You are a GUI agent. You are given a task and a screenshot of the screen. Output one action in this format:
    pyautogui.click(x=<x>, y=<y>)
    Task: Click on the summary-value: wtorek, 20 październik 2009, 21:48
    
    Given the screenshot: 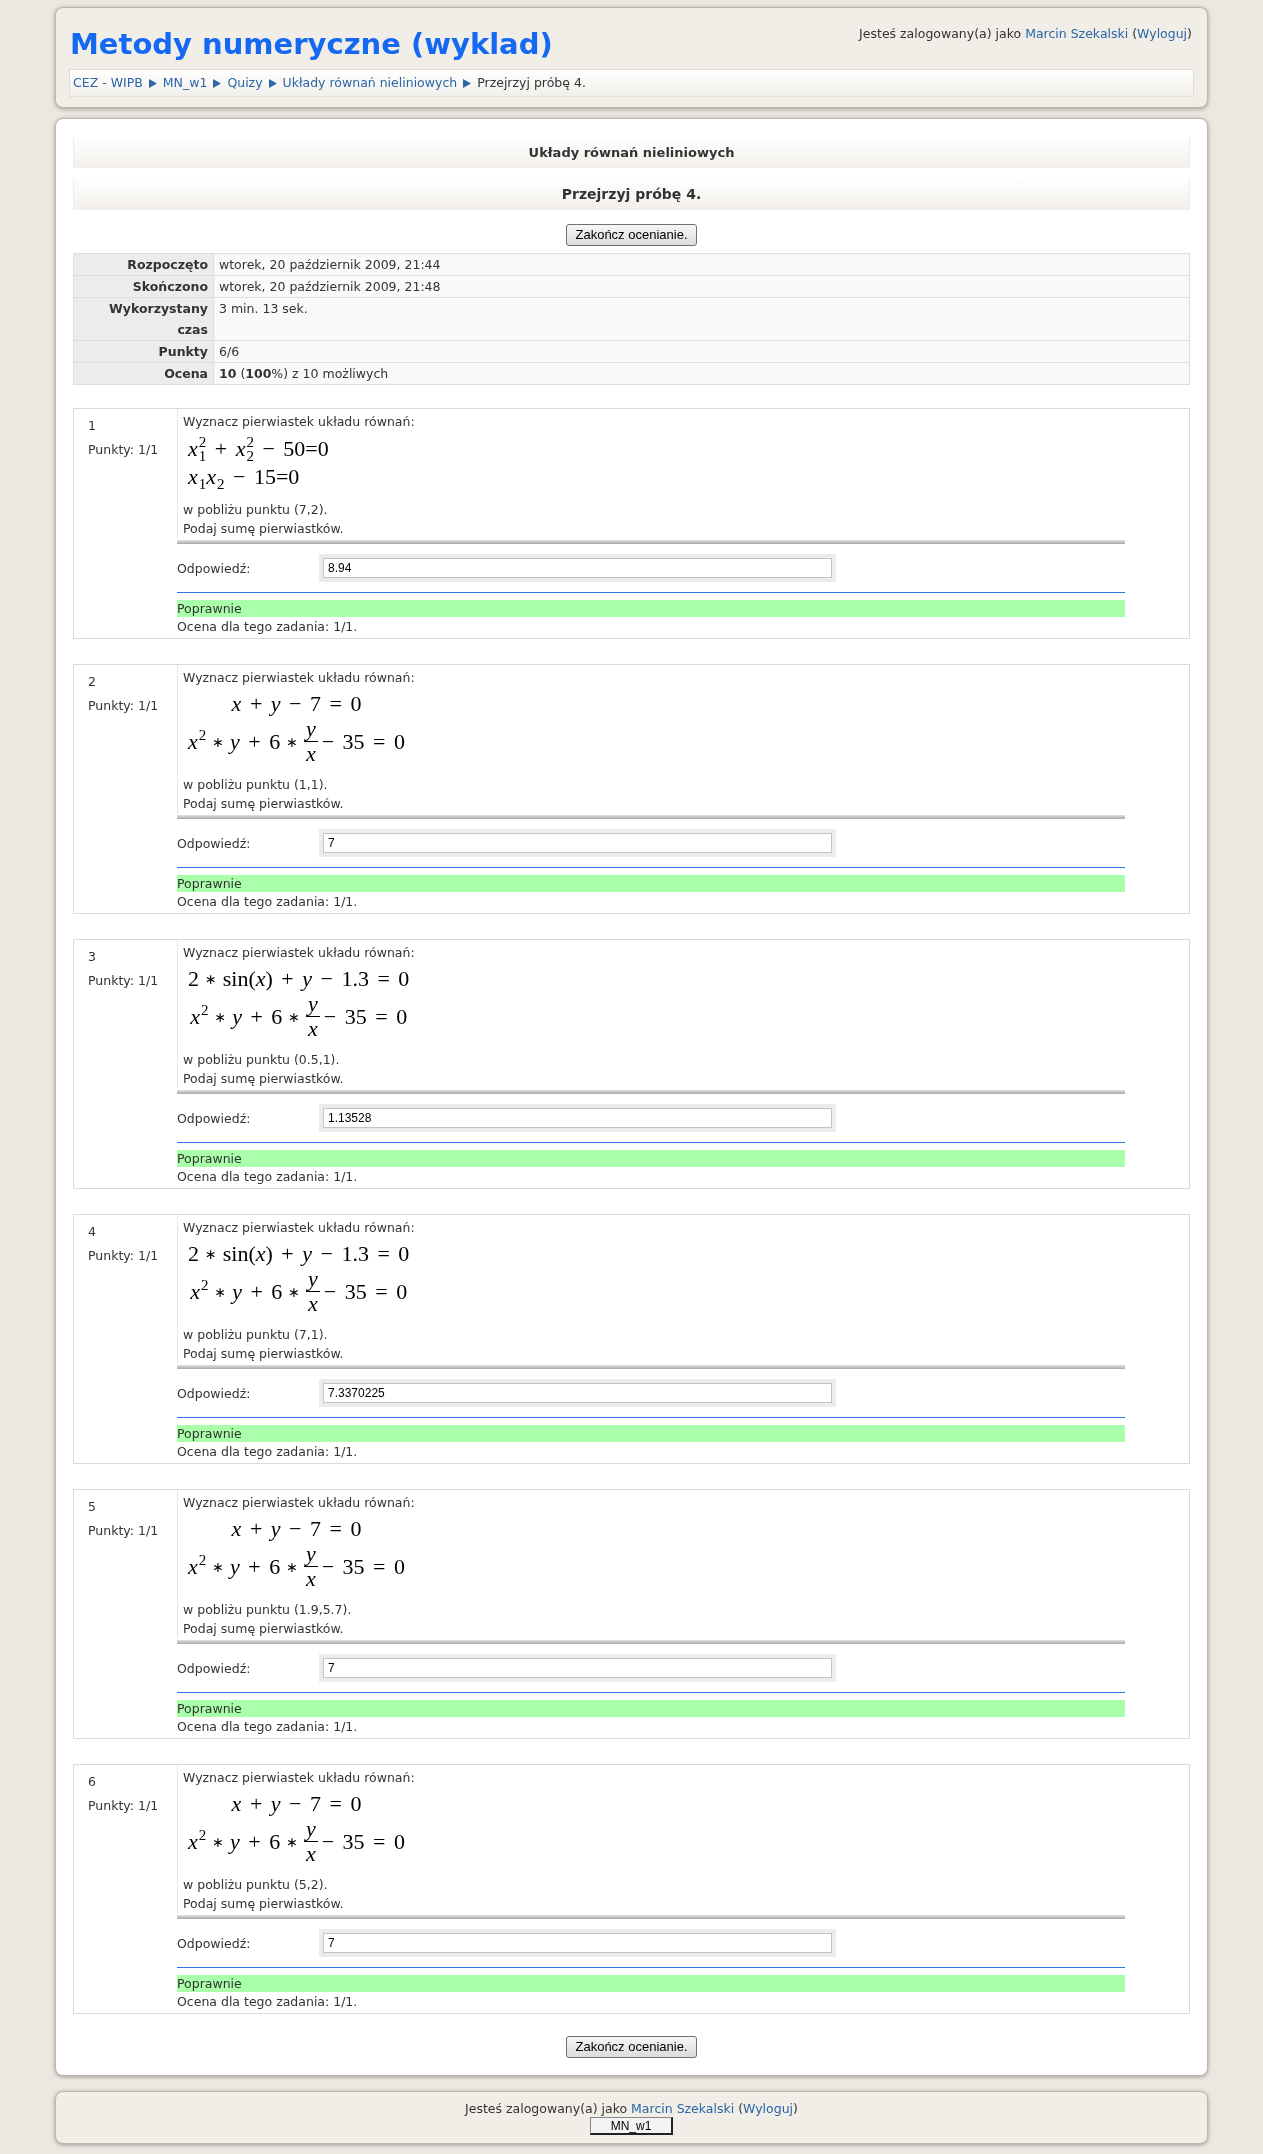 What is the action you would take?
    pyautogui.click(x=701, y=286)
    